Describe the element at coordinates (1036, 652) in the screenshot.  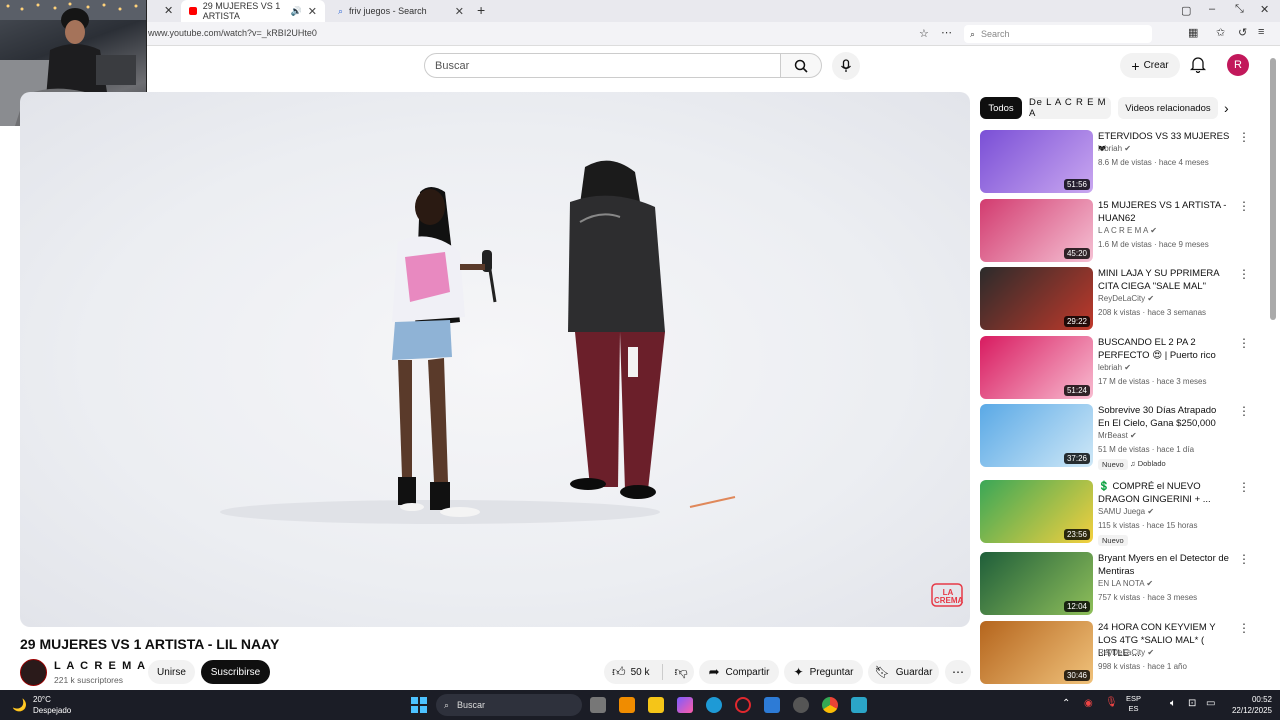
I see `video-thumbnail: 30:46` at that location.